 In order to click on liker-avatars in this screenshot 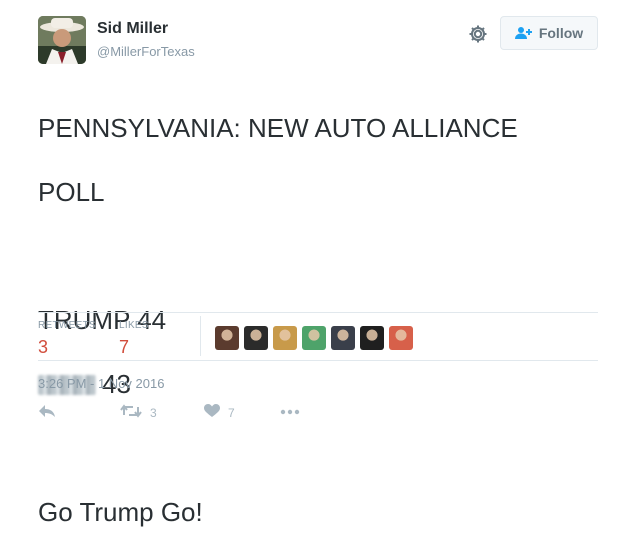, I will do `click(314, 338)`.